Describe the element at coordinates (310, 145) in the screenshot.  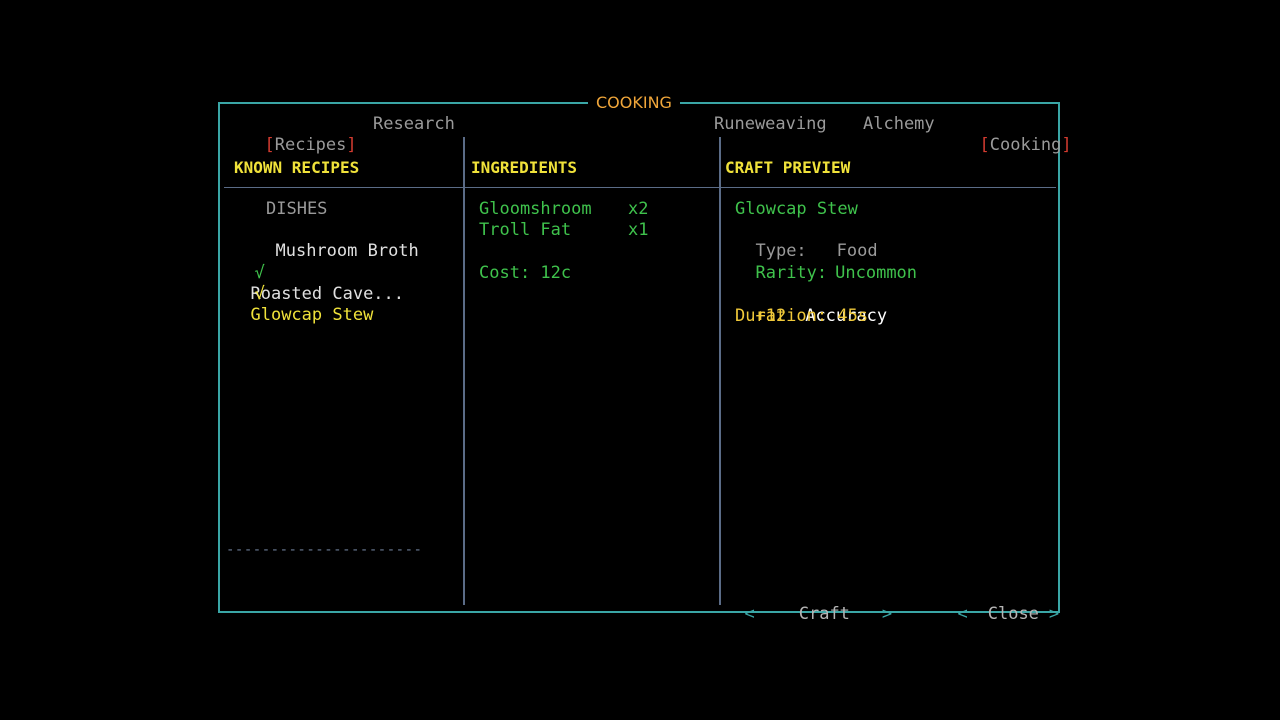
I see `tab-recipes-label: Recipes` at that location.